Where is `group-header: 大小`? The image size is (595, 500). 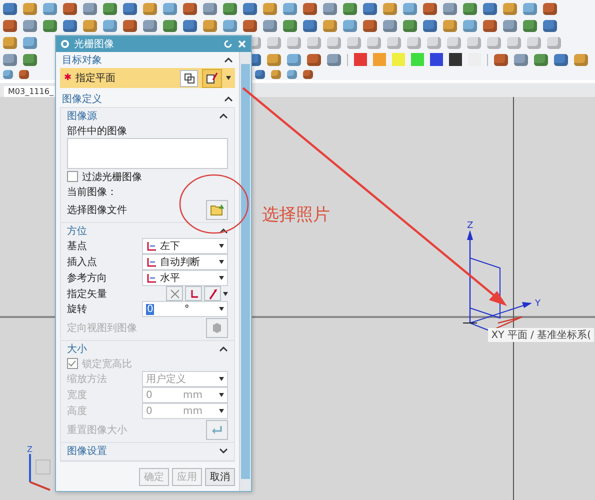
group-header: 大小 is located at coordinates (77, 349).